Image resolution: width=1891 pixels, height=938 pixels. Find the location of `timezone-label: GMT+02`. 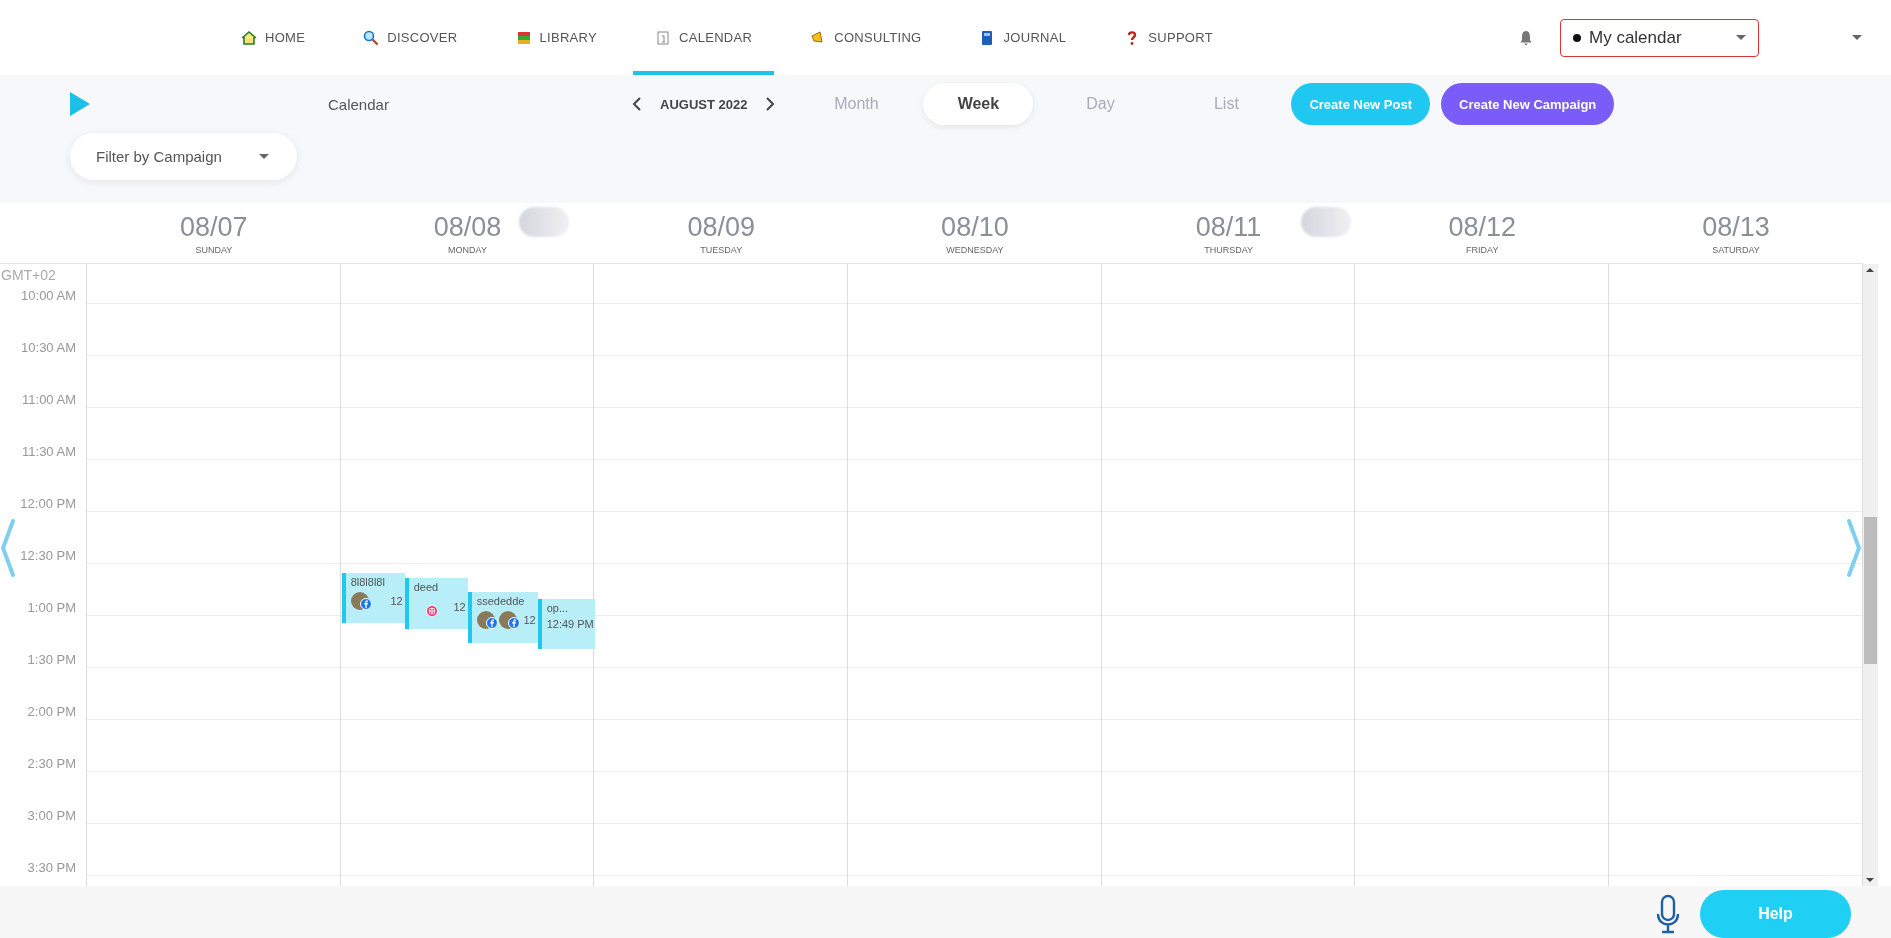

timezone-label: GMT+02 is located at coordinates (28, 275).